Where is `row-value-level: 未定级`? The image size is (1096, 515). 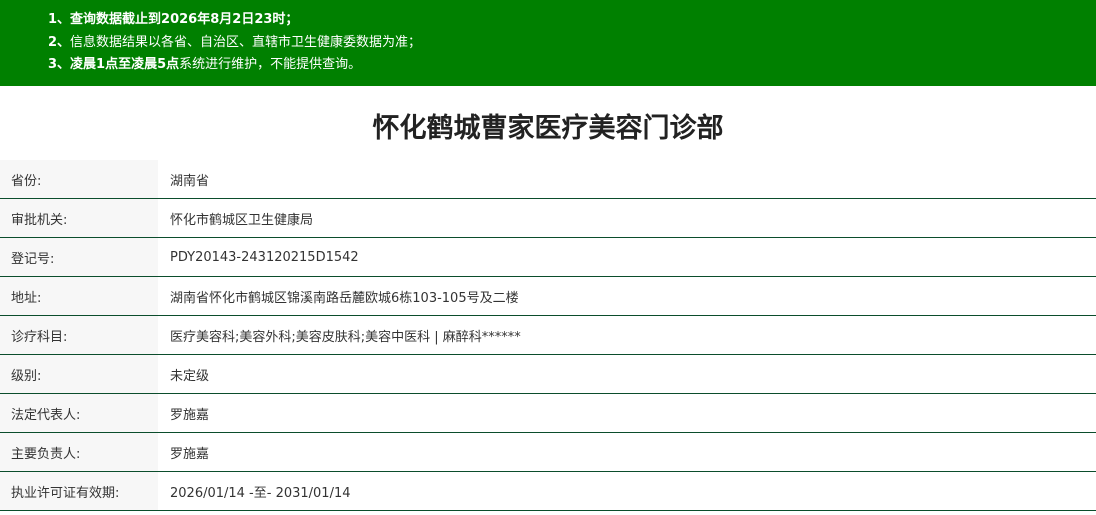
row-value-level: 未定级 is located at coordinates (627, 374).